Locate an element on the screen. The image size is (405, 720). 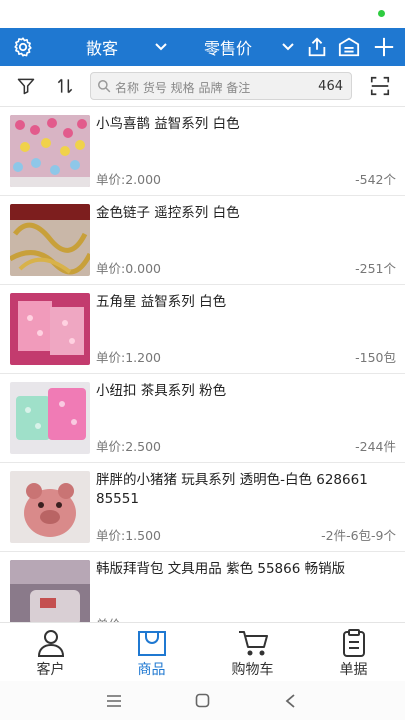
product-price: 单价:1.500 is located at coordinates (128, 535).